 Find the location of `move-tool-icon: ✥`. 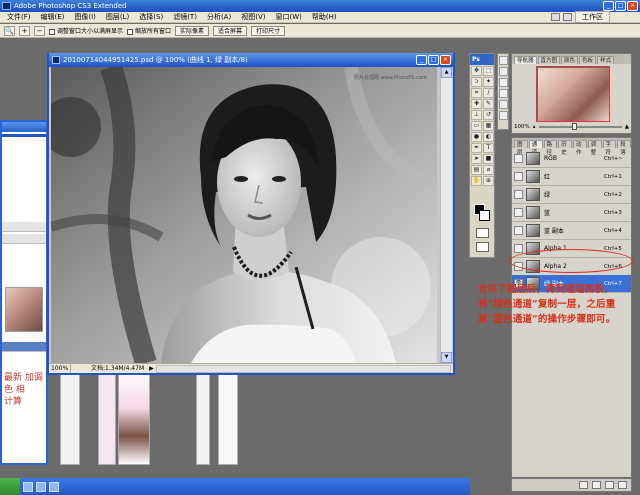

move-tool-icon: ✥ is located at coordinates (476, 71).